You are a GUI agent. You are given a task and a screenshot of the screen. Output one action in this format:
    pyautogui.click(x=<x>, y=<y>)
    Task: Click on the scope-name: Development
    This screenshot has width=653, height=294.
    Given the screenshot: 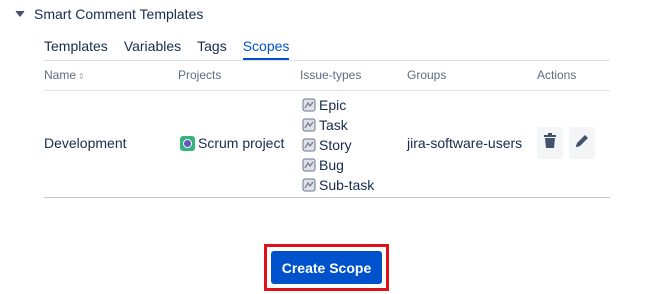 What is the action you would take?
    pyautogui.click(x=85, y=143)
    